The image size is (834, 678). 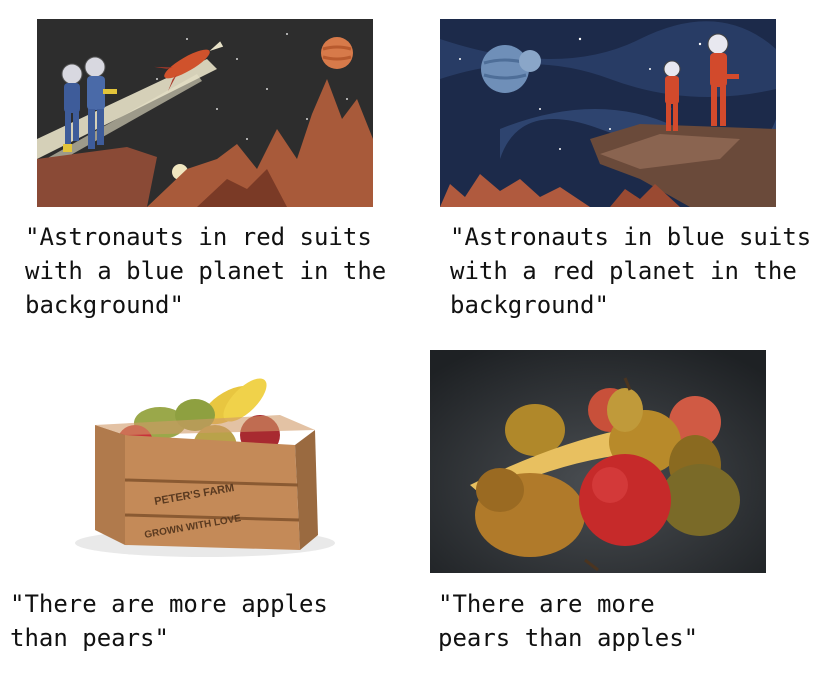 I want to click on pears-apples-image, so click(x=598, y=461).